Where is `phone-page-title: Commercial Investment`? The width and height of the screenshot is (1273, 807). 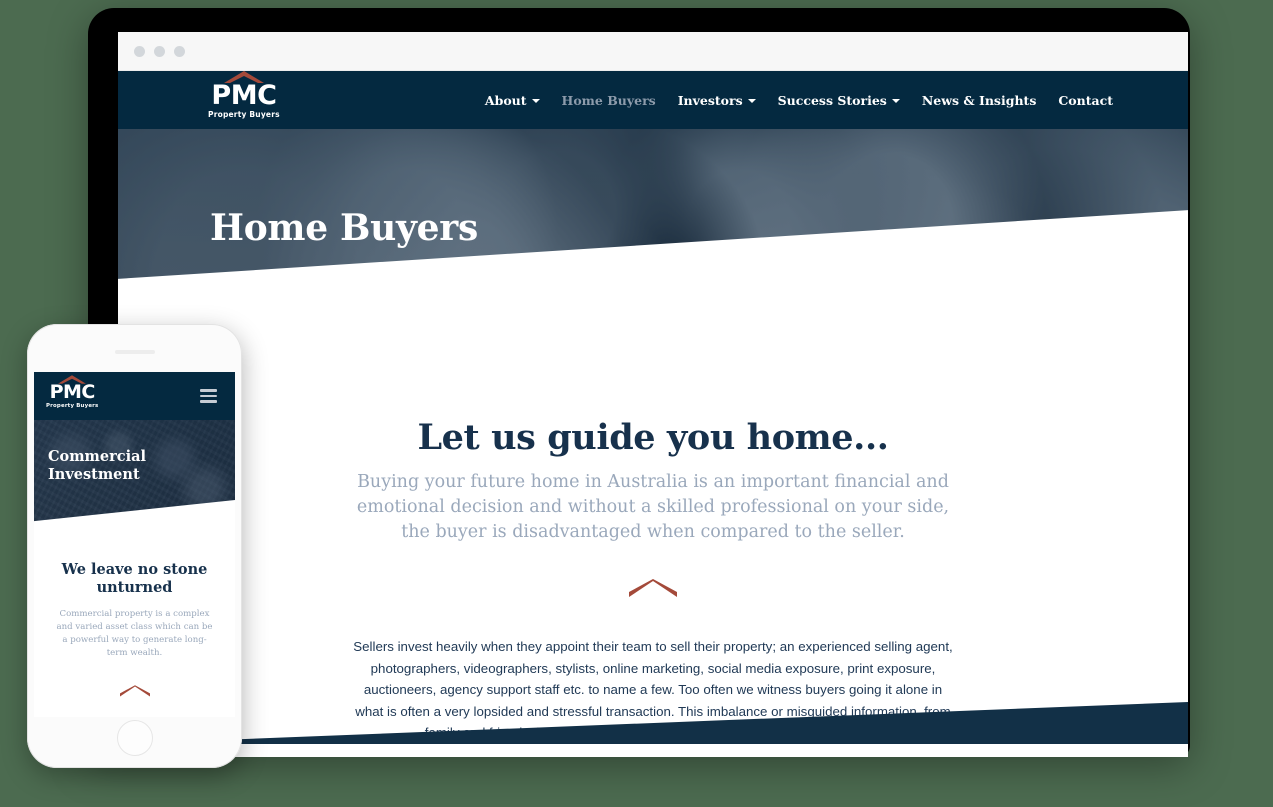
phone-page-title: Commercial Investment is located at coordinates (97, 465).